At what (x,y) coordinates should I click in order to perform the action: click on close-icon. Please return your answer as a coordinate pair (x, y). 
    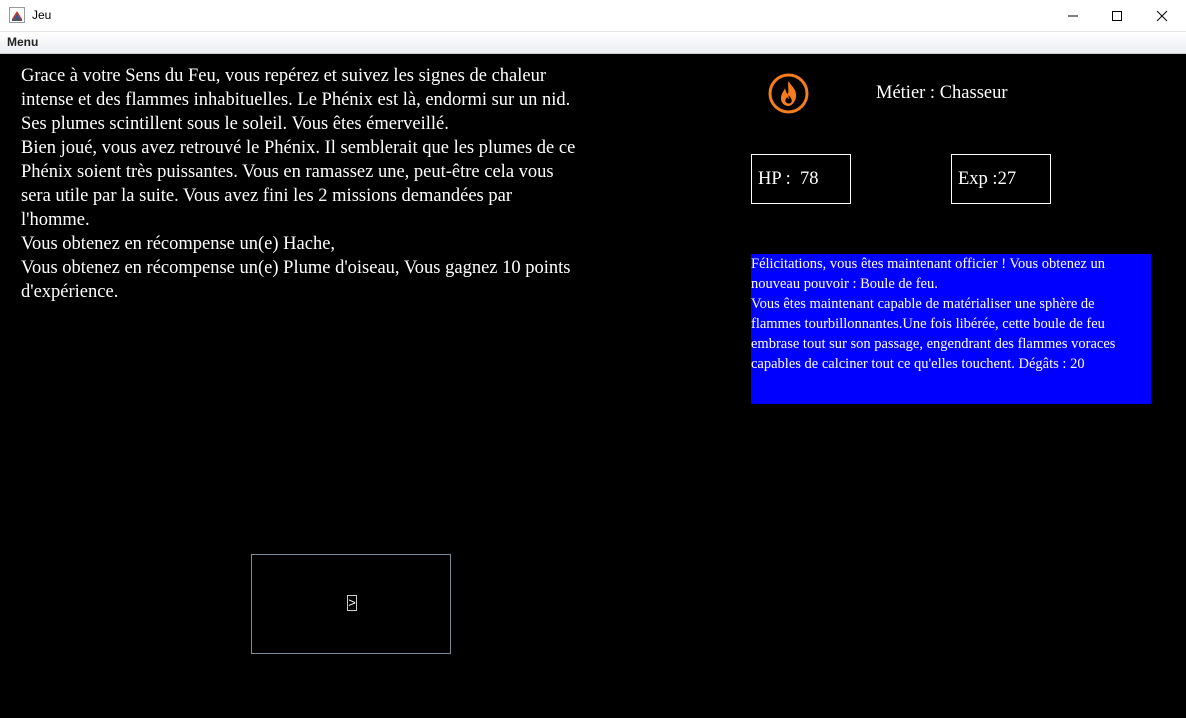
    Looking at the image, I should click on (1162, 15).